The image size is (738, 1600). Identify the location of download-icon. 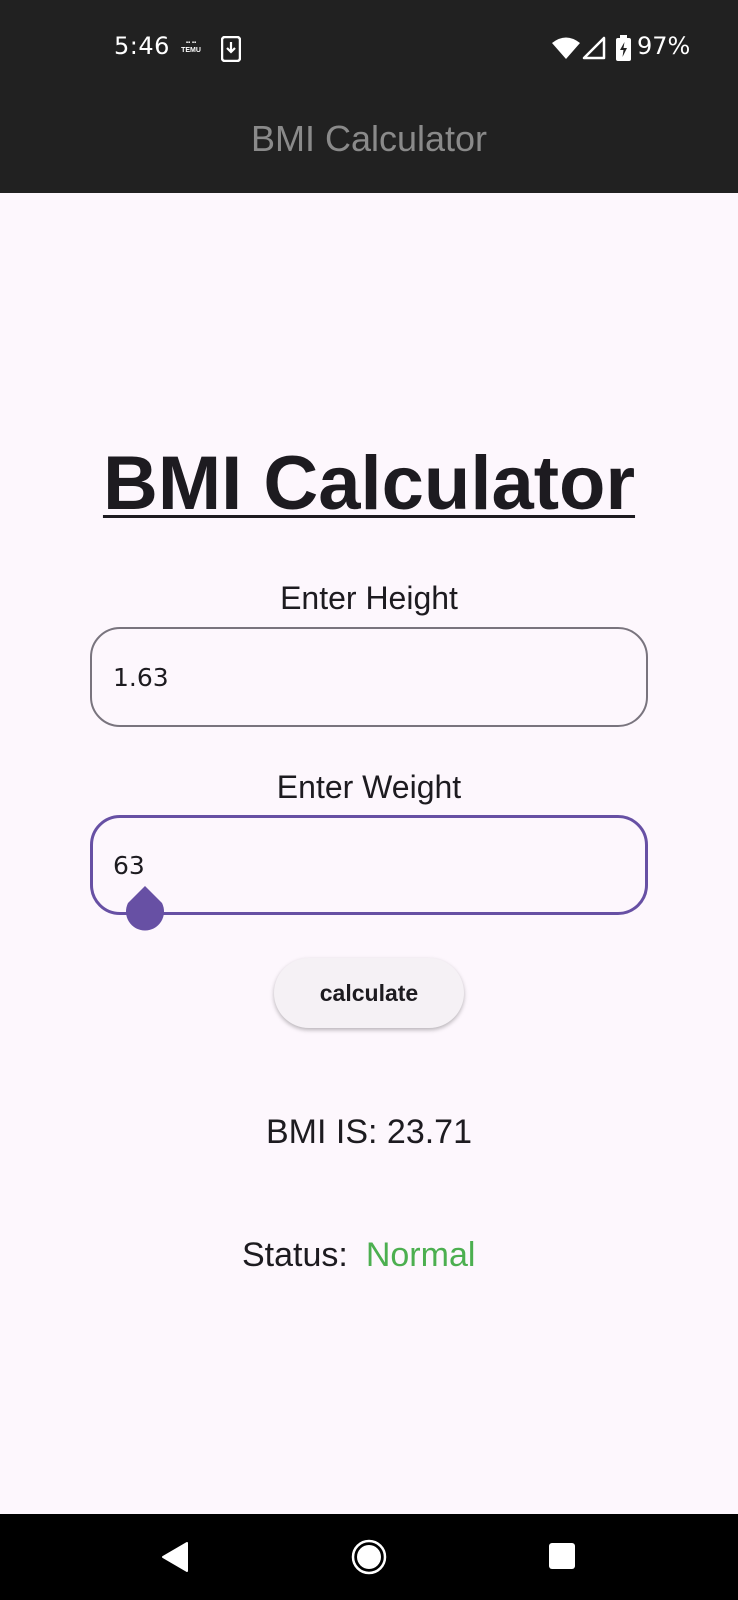
(231, 49).